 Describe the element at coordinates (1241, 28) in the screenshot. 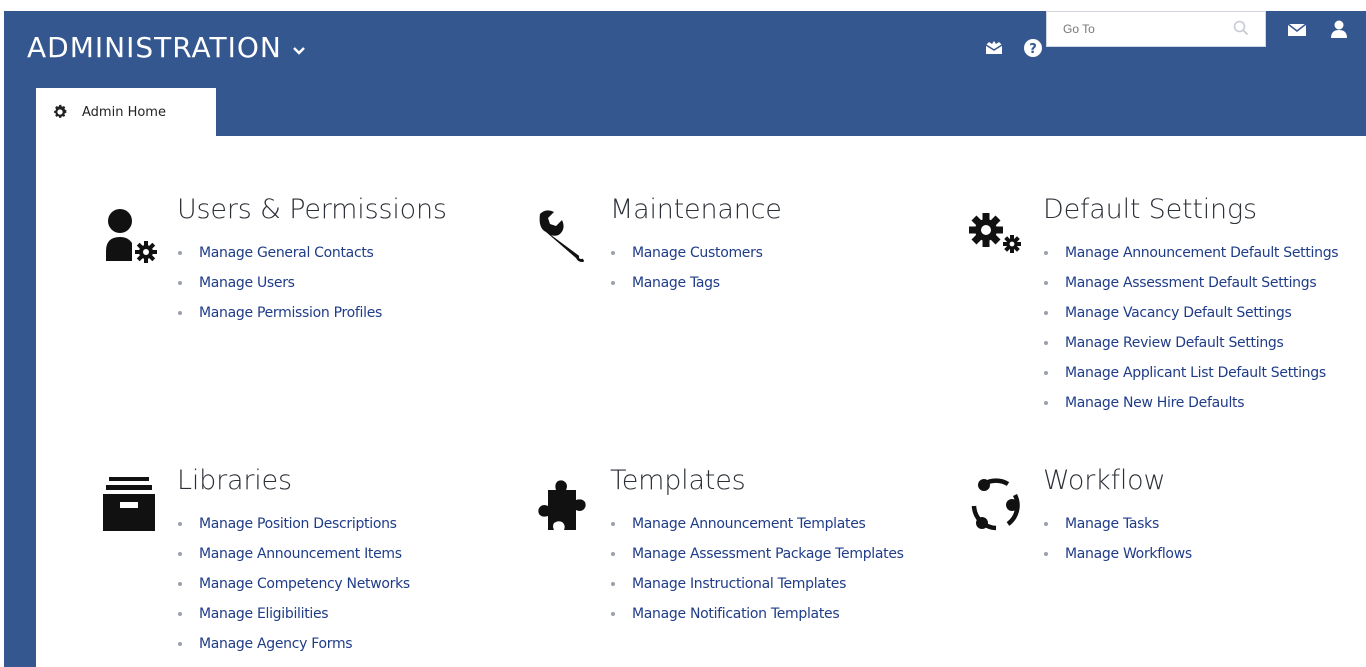

I see `search-icon` at that location.